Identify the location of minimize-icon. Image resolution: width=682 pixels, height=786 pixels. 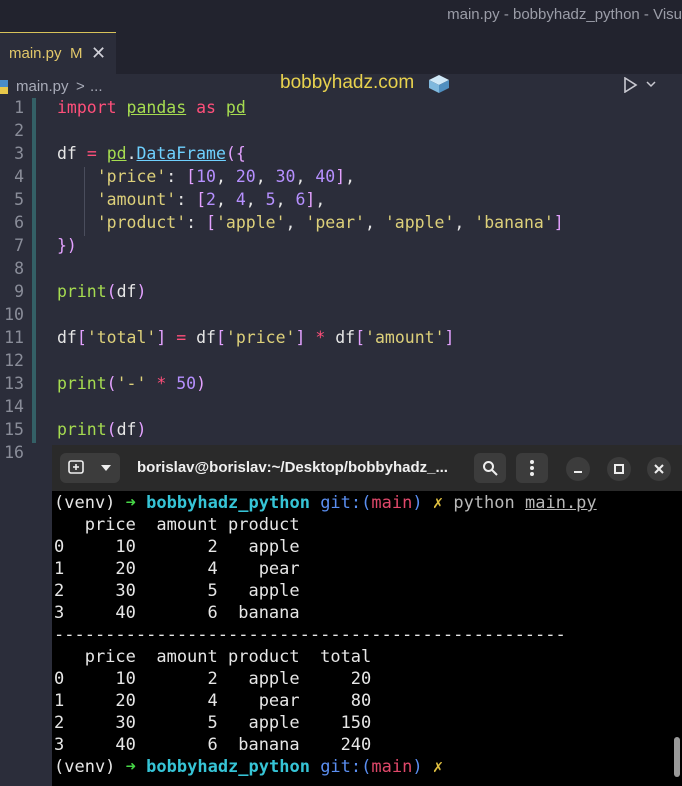
(578, 472).